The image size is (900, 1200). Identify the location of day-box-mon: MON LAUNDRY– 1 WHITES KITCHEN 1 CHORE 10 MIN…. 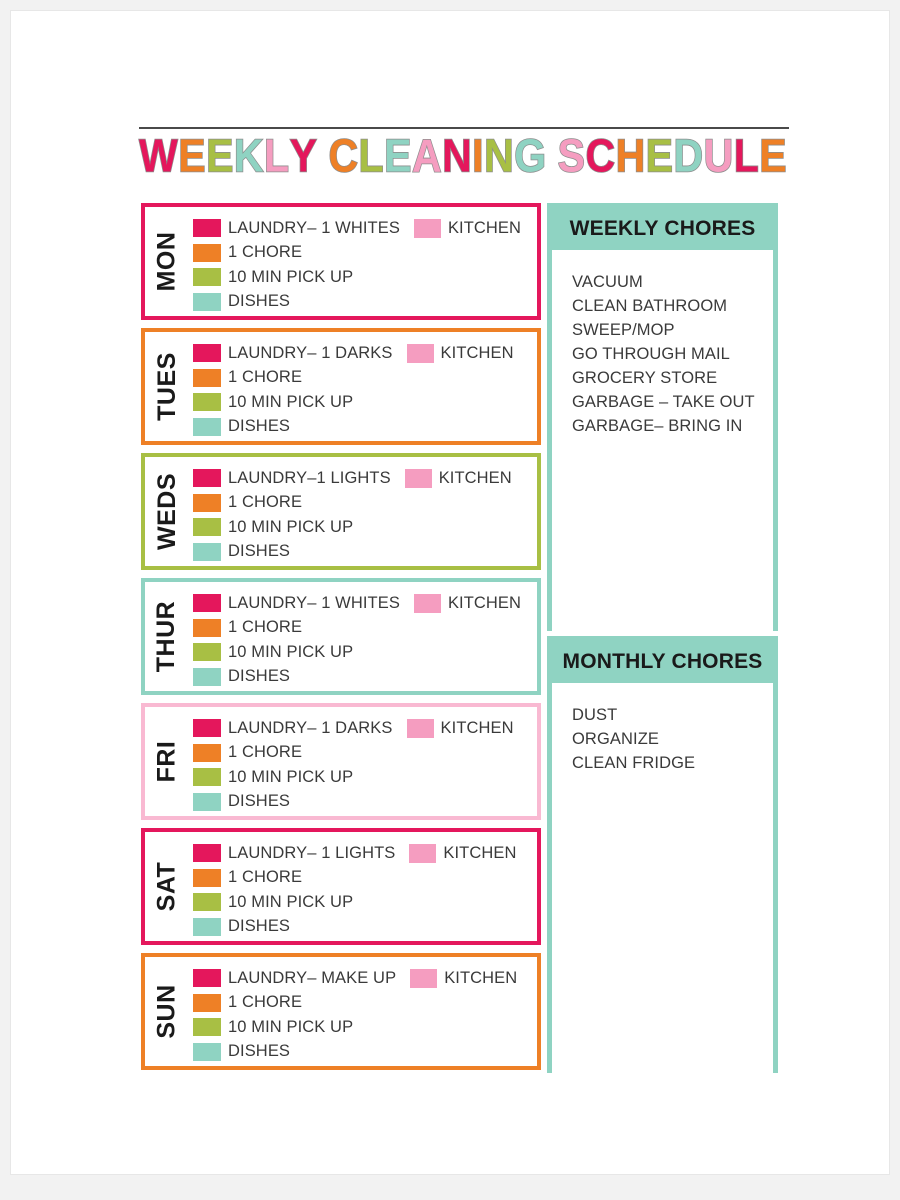
(341, 261).